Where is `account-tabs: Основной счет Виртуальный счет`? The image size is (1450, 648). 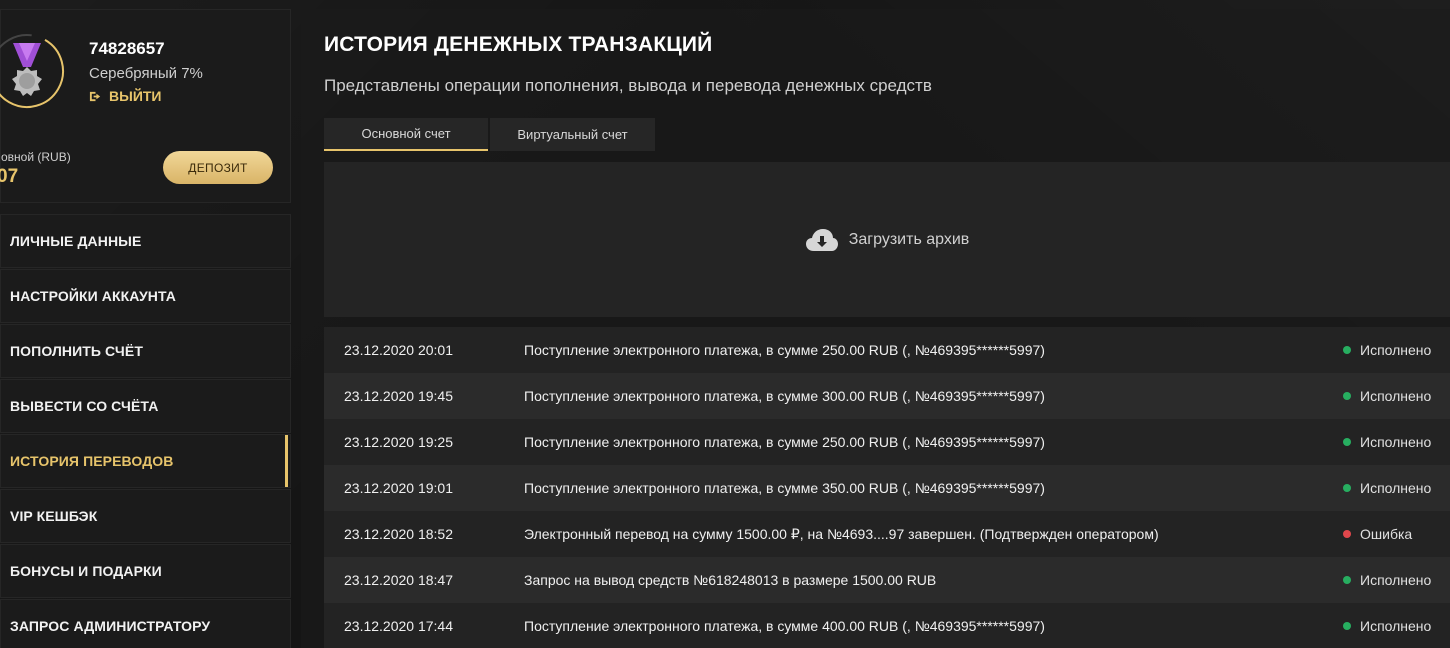
account-tabs: Основной счет Виртуальный счет is located at coordinates (490, 134).